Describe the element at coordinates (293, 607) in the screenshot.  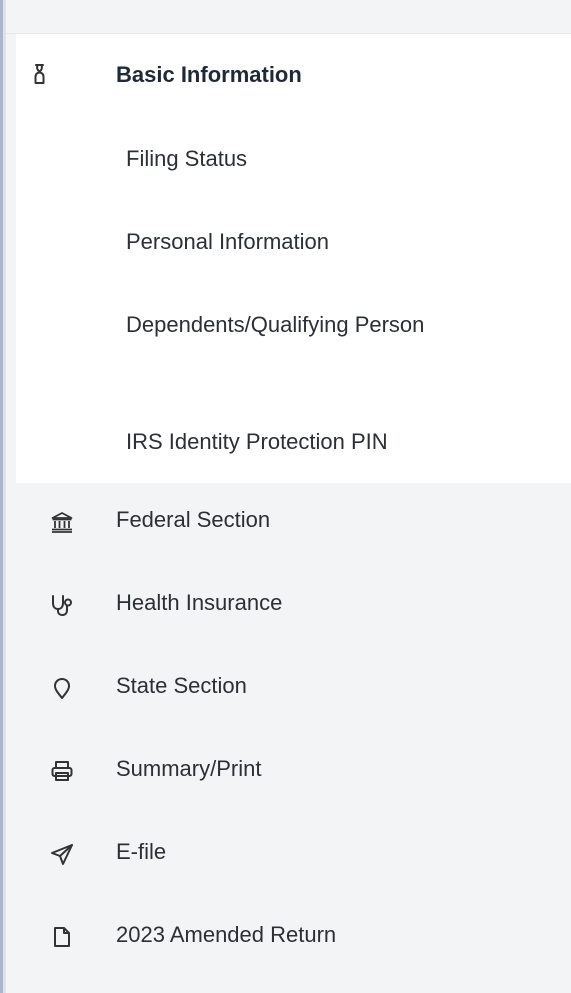
I see `nav-item-health-insurance: Health Insurance` at that location.